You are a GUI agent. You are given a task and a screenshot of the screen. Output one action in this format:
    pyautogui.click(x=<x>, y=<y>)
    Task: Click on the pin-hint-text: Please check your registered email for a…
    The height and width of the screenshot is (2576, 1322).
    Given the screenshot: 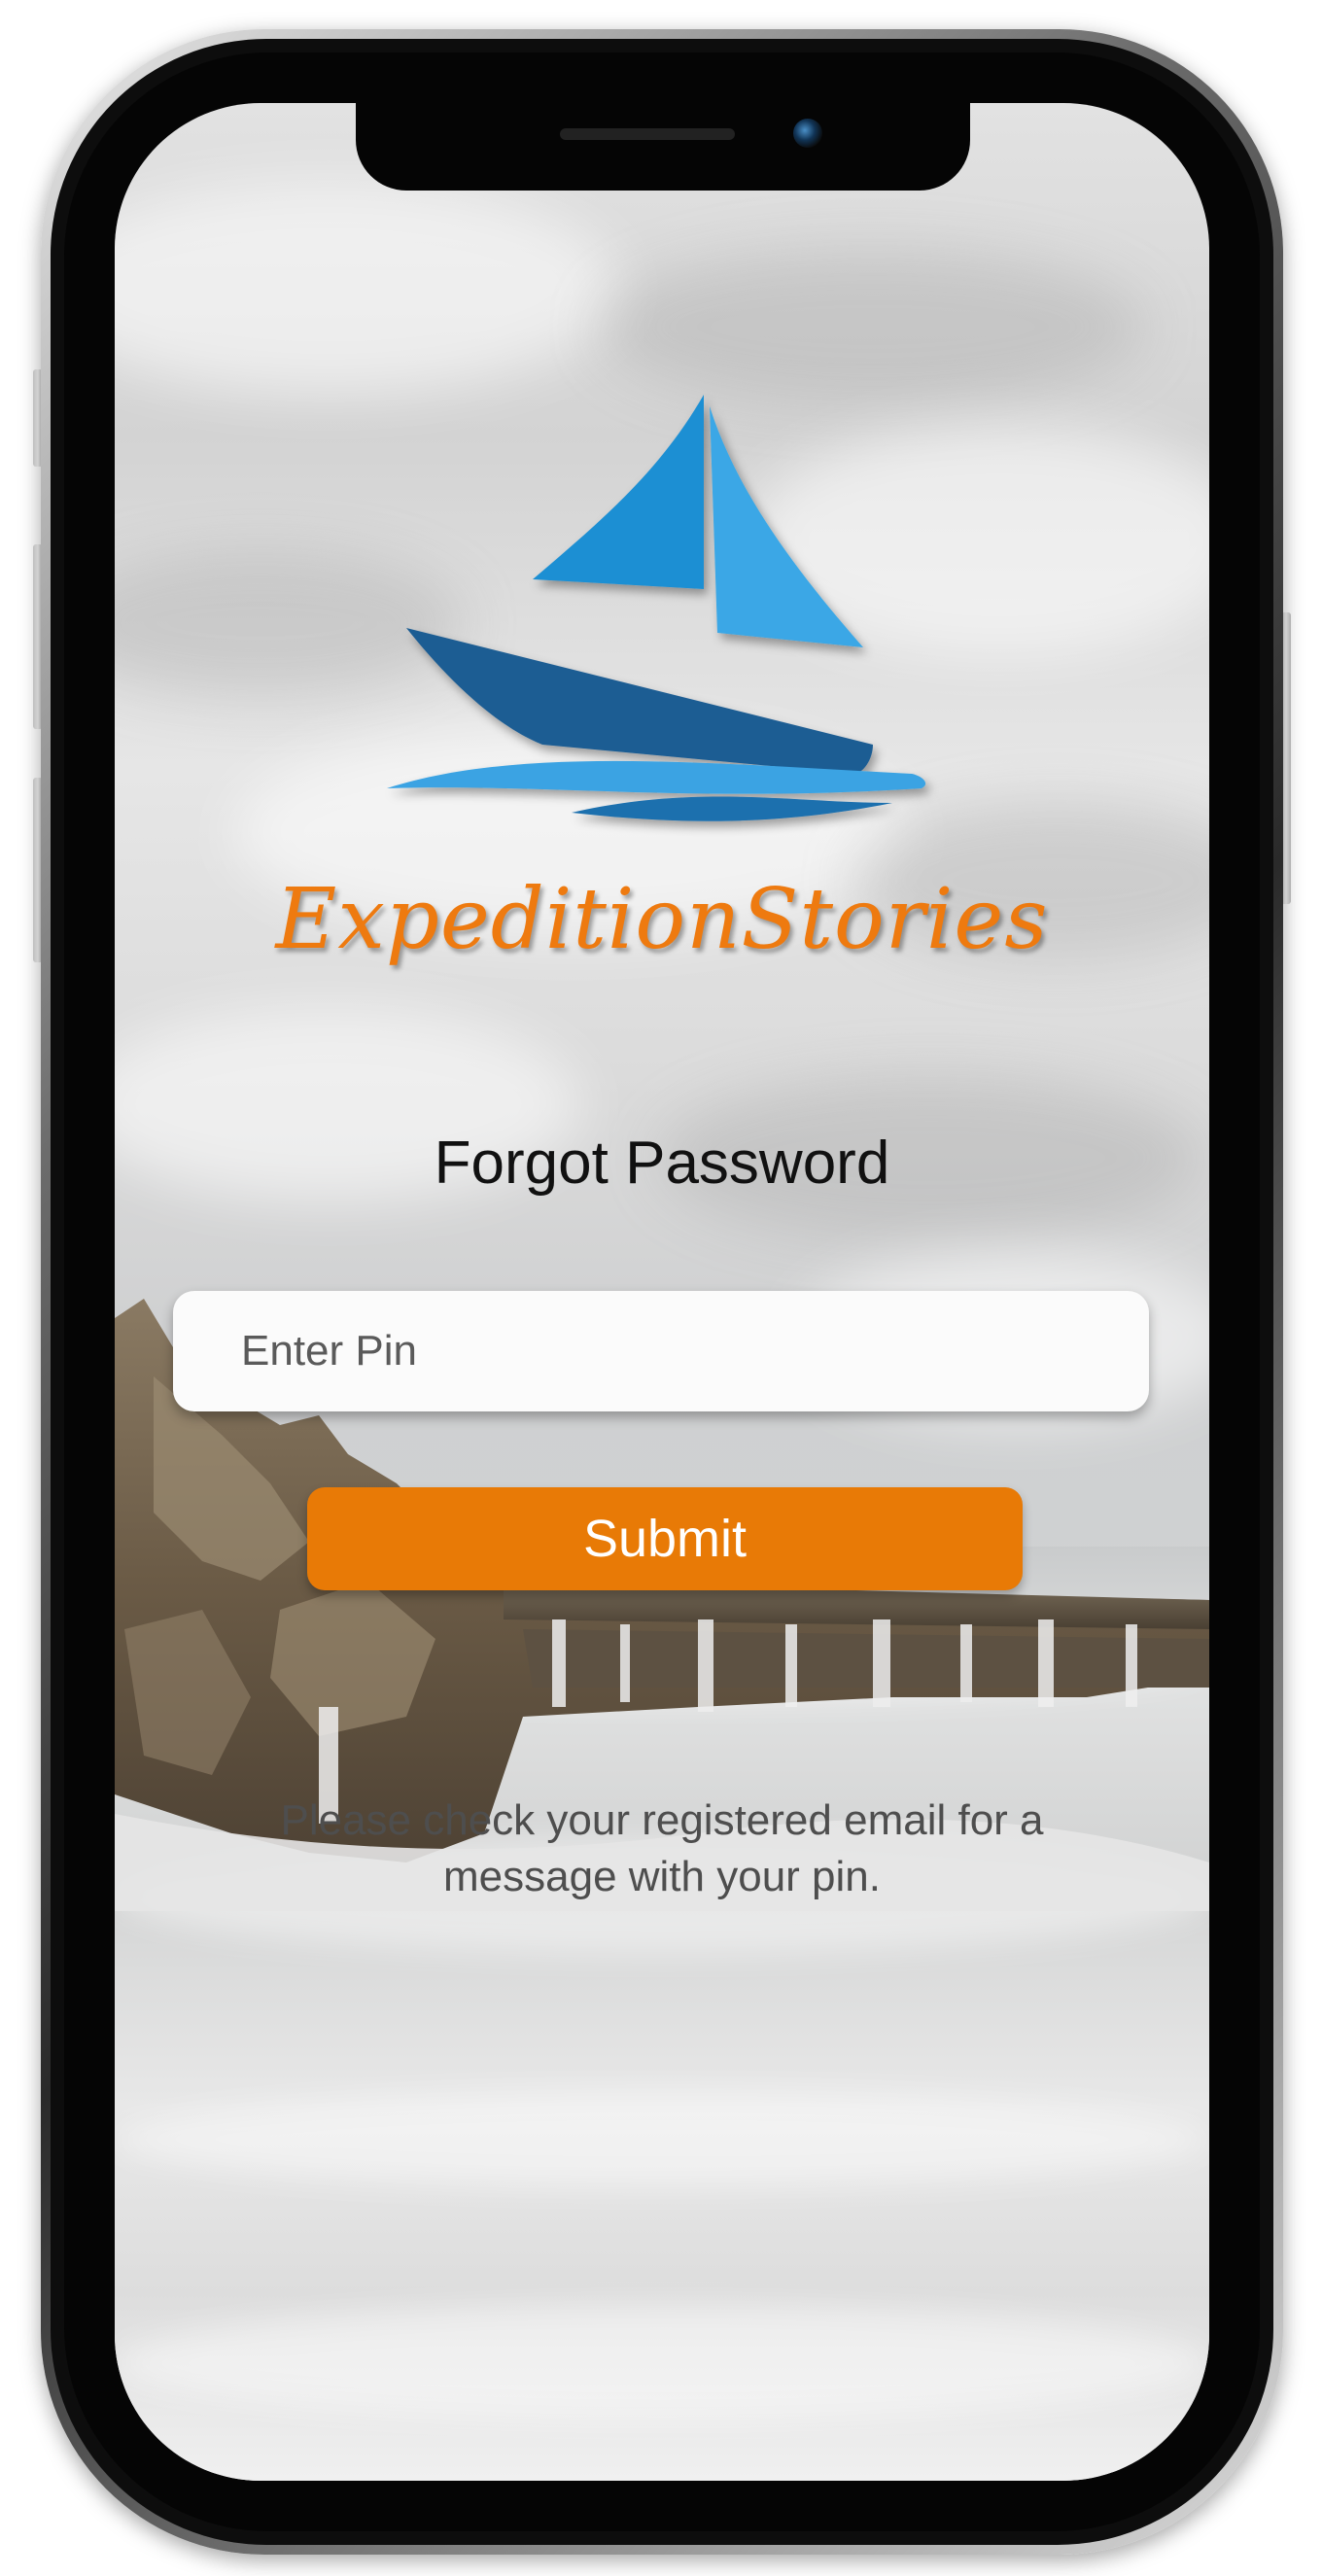 What is the action you would take?
    pyautogui.click(x=662, y=1848)
    